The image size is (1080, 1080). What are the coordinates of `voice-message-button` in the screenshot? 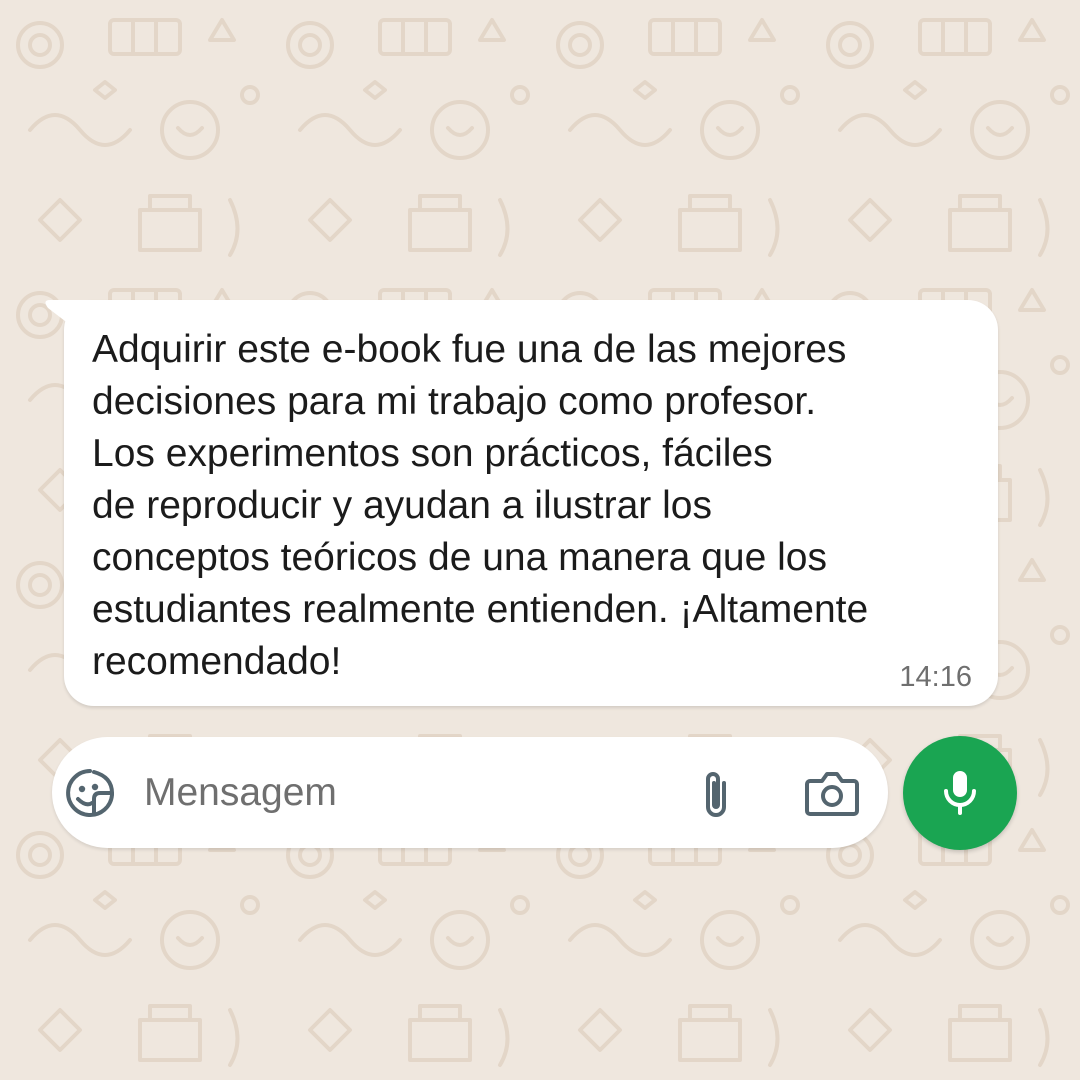 It's located at (960, 793).